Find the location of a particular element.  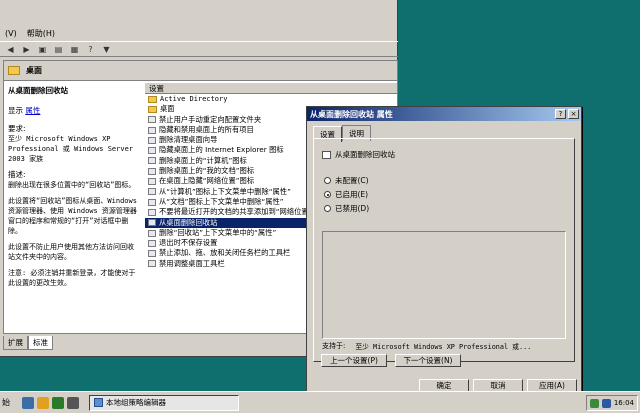

help-icon: ? is located at coordinates (90, 49).